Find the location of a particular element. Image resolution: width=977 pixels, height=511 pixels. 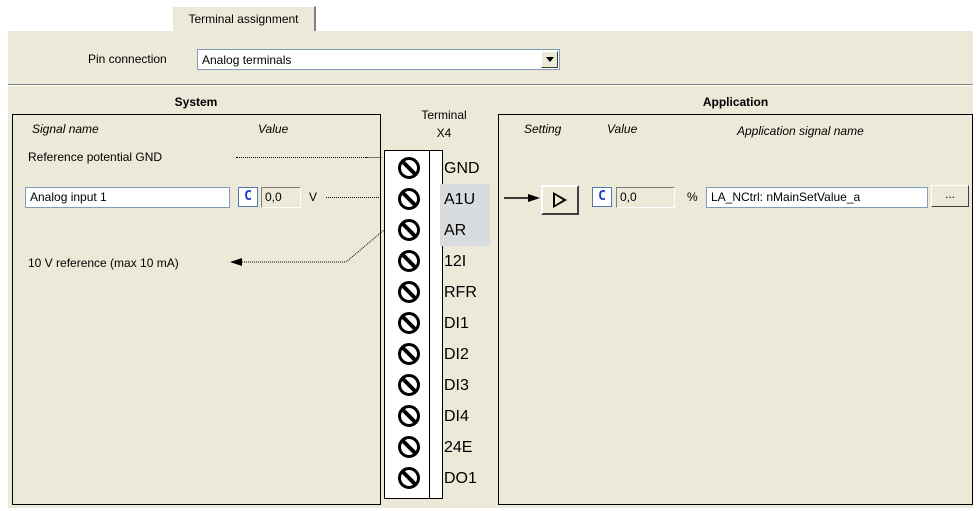

app-col-setting: Setting is located at coordinates (543, 129).